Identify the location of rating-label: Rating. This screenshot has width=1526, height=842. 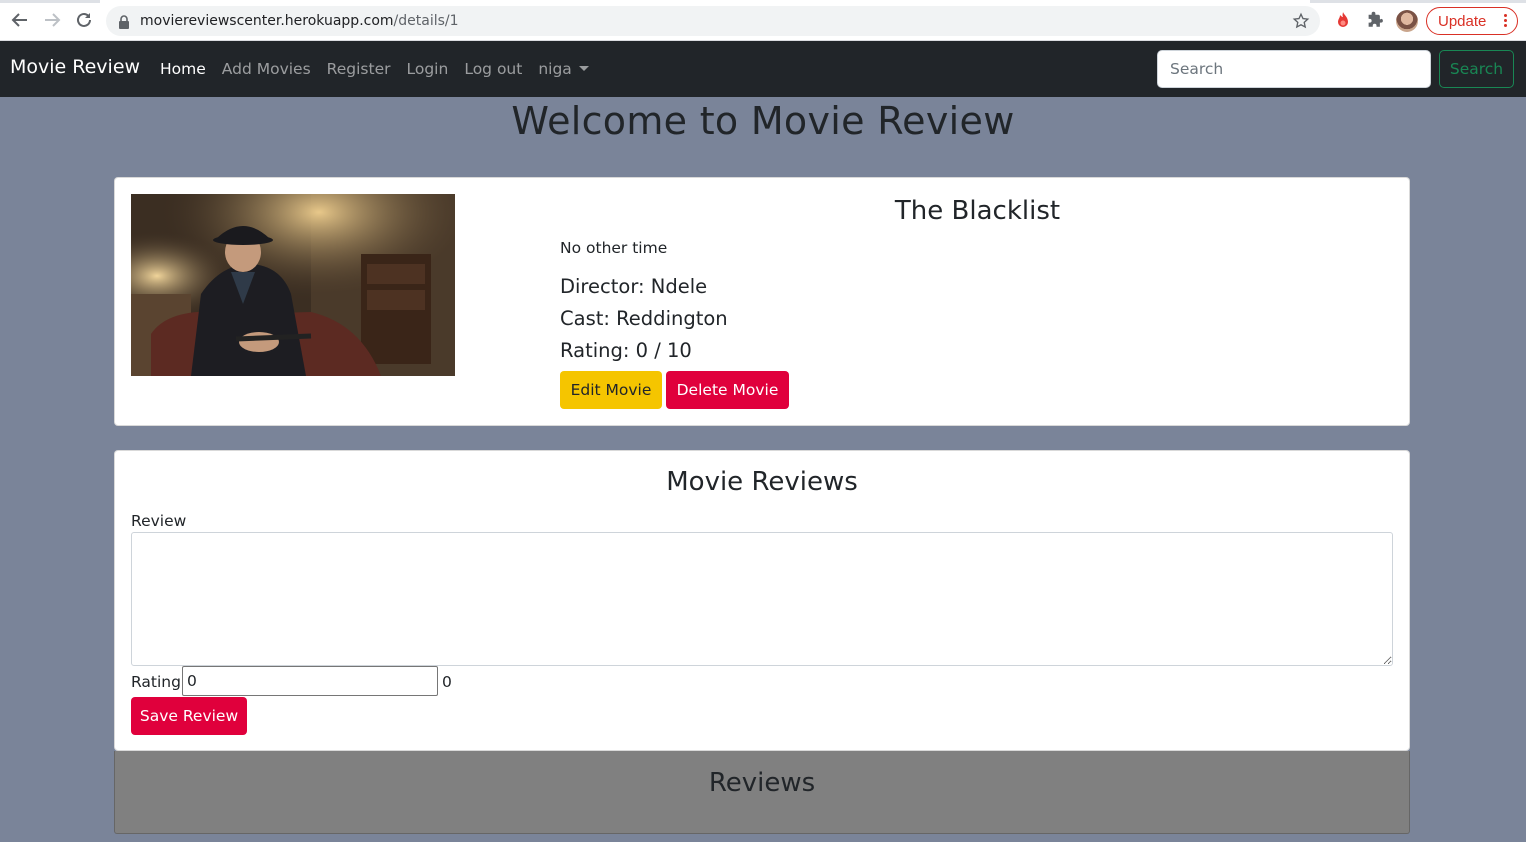
(156, 682).